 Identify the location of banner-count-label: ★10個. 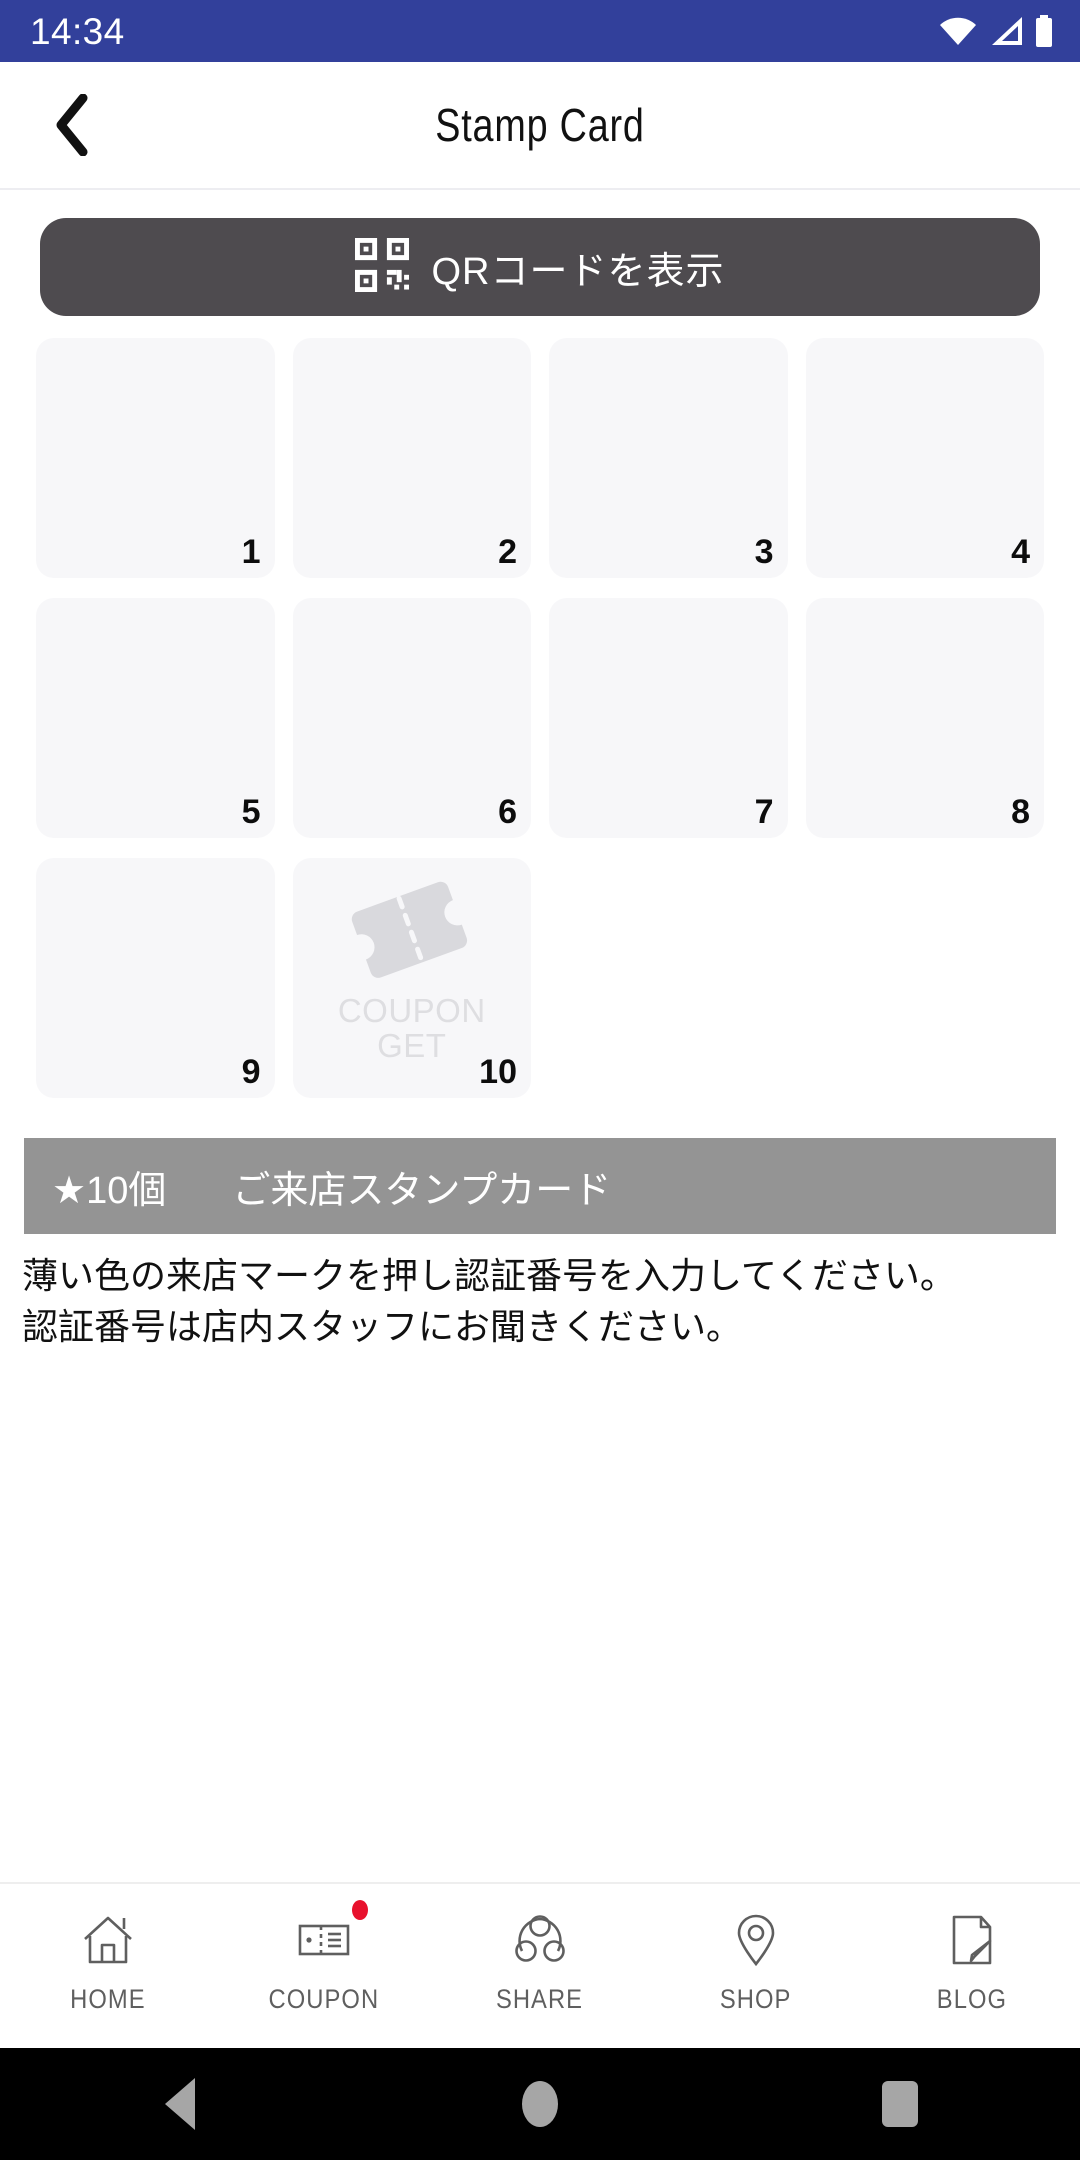
(109, 1190).